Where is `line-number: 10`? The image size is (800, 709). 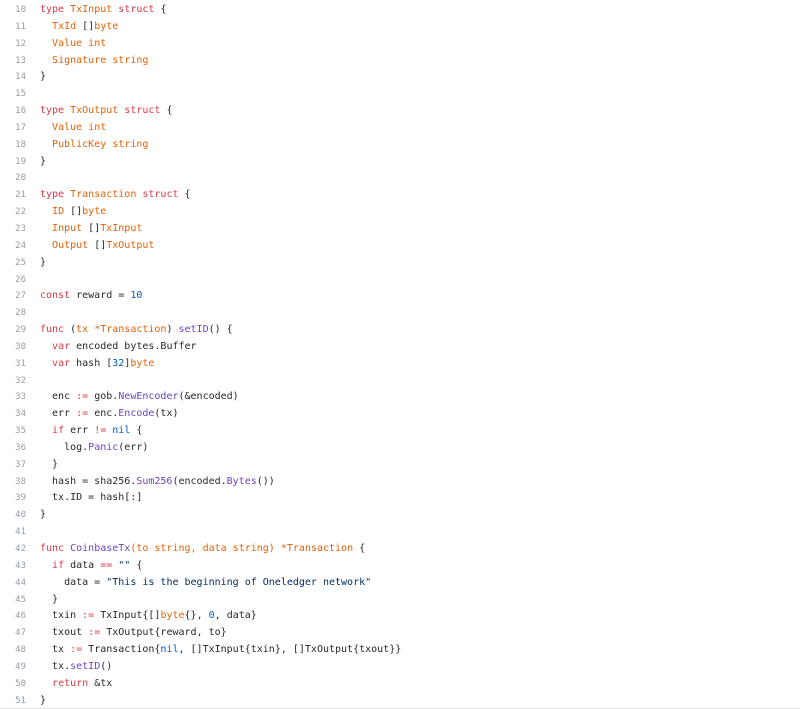 line-number: 10 is located at coordinates (20, 10).